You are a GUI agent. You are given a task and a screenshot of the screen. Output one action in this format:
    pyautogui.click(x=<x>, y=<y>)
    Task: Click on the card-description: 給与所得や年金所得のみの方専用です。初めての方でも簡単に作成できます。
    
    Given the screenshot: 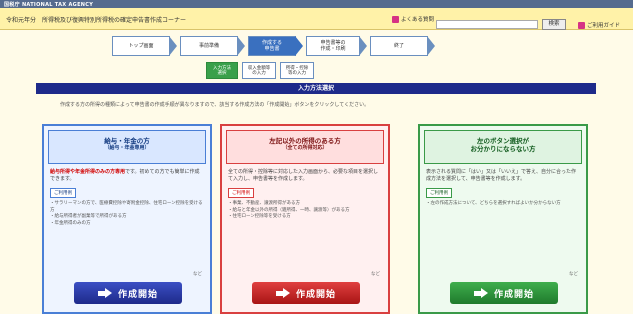 What is the action you would take?
    pyautogui.click(x=125, y=175)
    